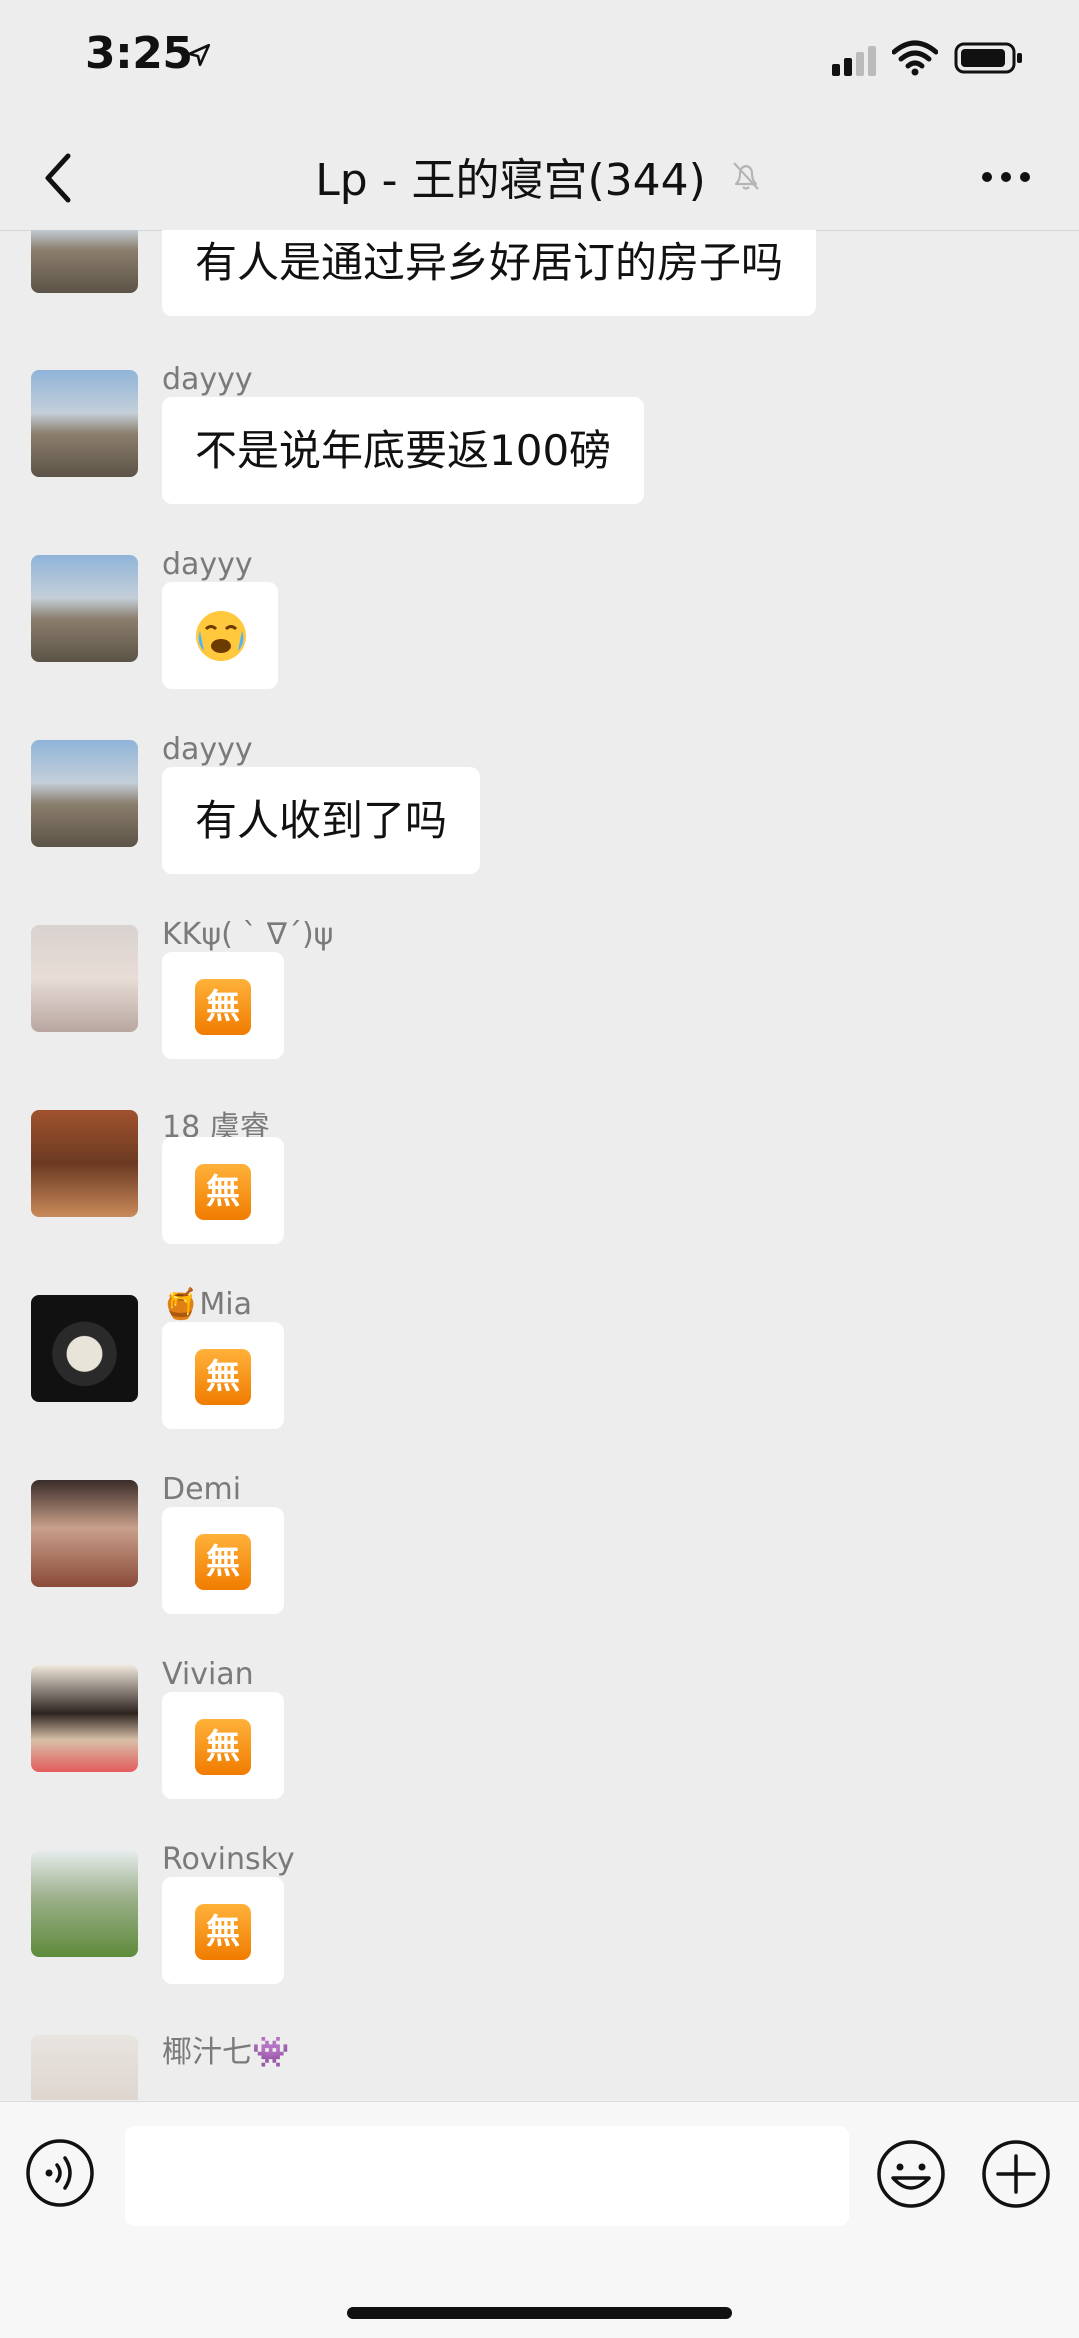 The height and width of the screenshot is (2338, 1079). Describe the element at coordinates (539, 2067) in the screenshot. I see `message-item: 椰汁七👾` at that location.